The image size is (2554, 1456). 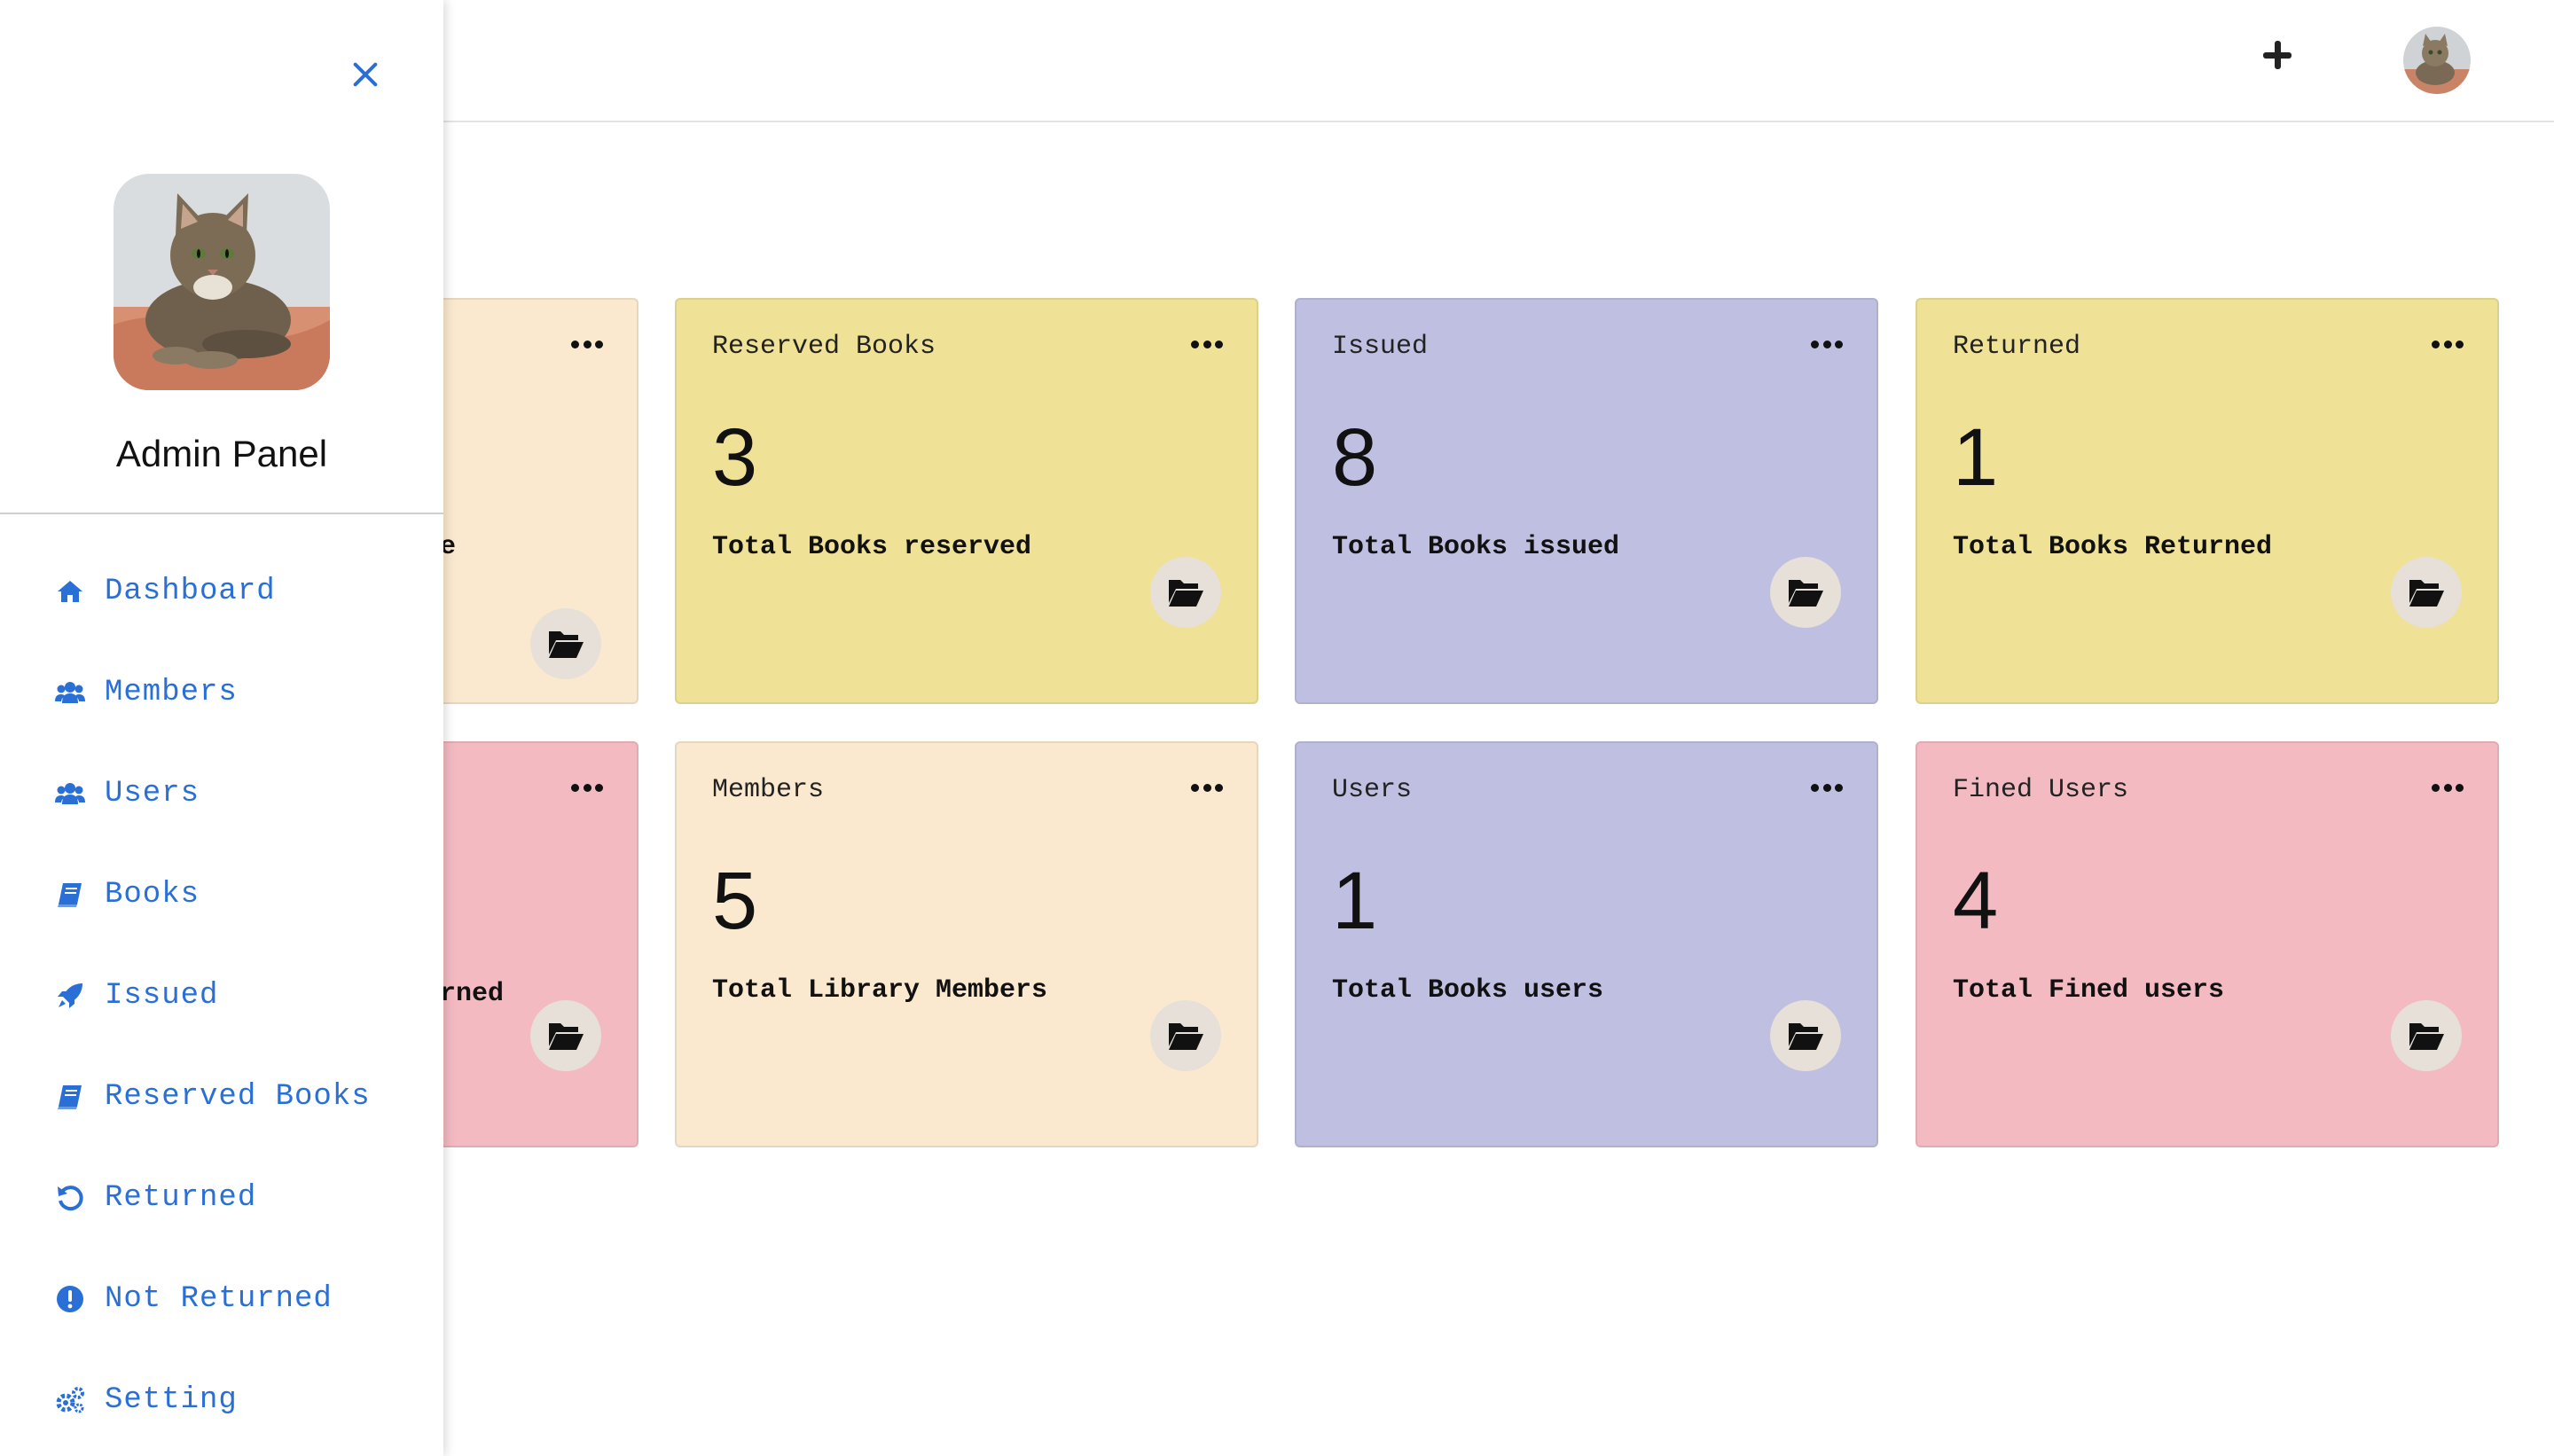 What do you see at coordinates (72, 591) in the screenshot?
I see `home-icon` at bounding box center [72, 591].